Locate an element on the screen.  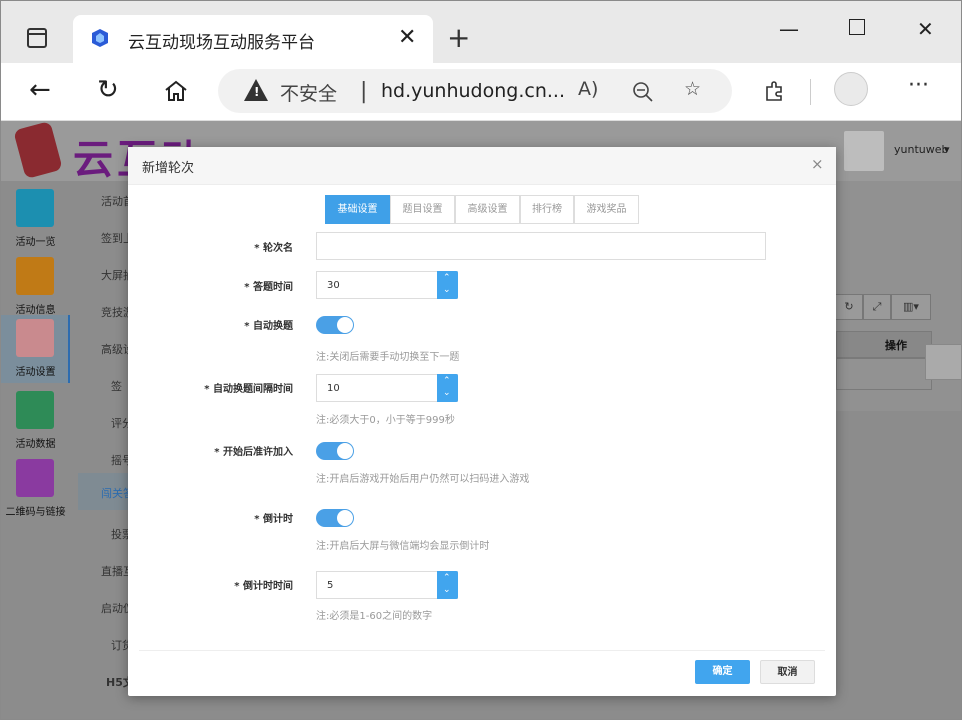
countdown-note: 注:开启后大屏与微信端均会显示倒计时 is located at coordinates (403, 546).